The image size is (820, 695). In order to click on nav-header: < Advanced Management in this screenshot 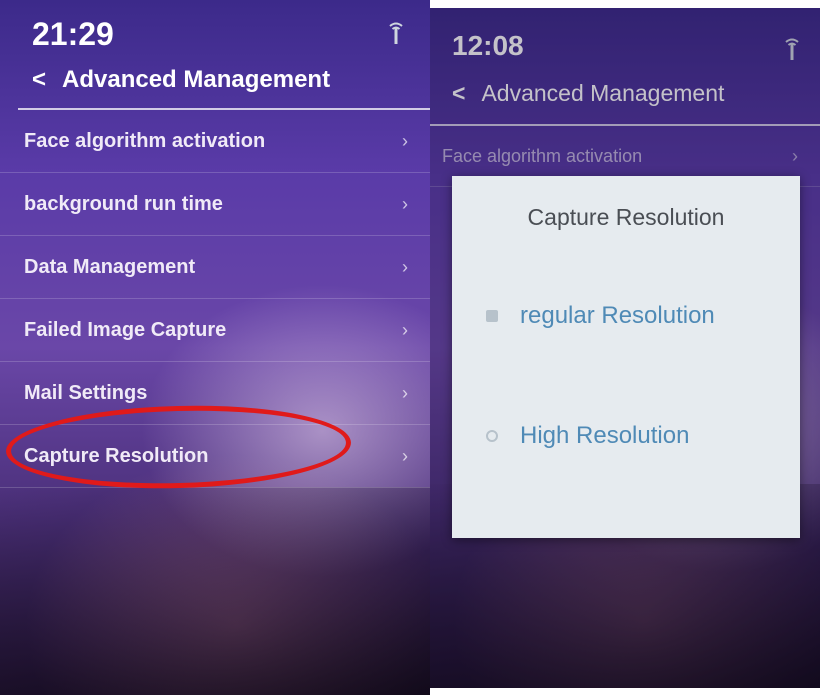, I will do `click(181, 80)`.